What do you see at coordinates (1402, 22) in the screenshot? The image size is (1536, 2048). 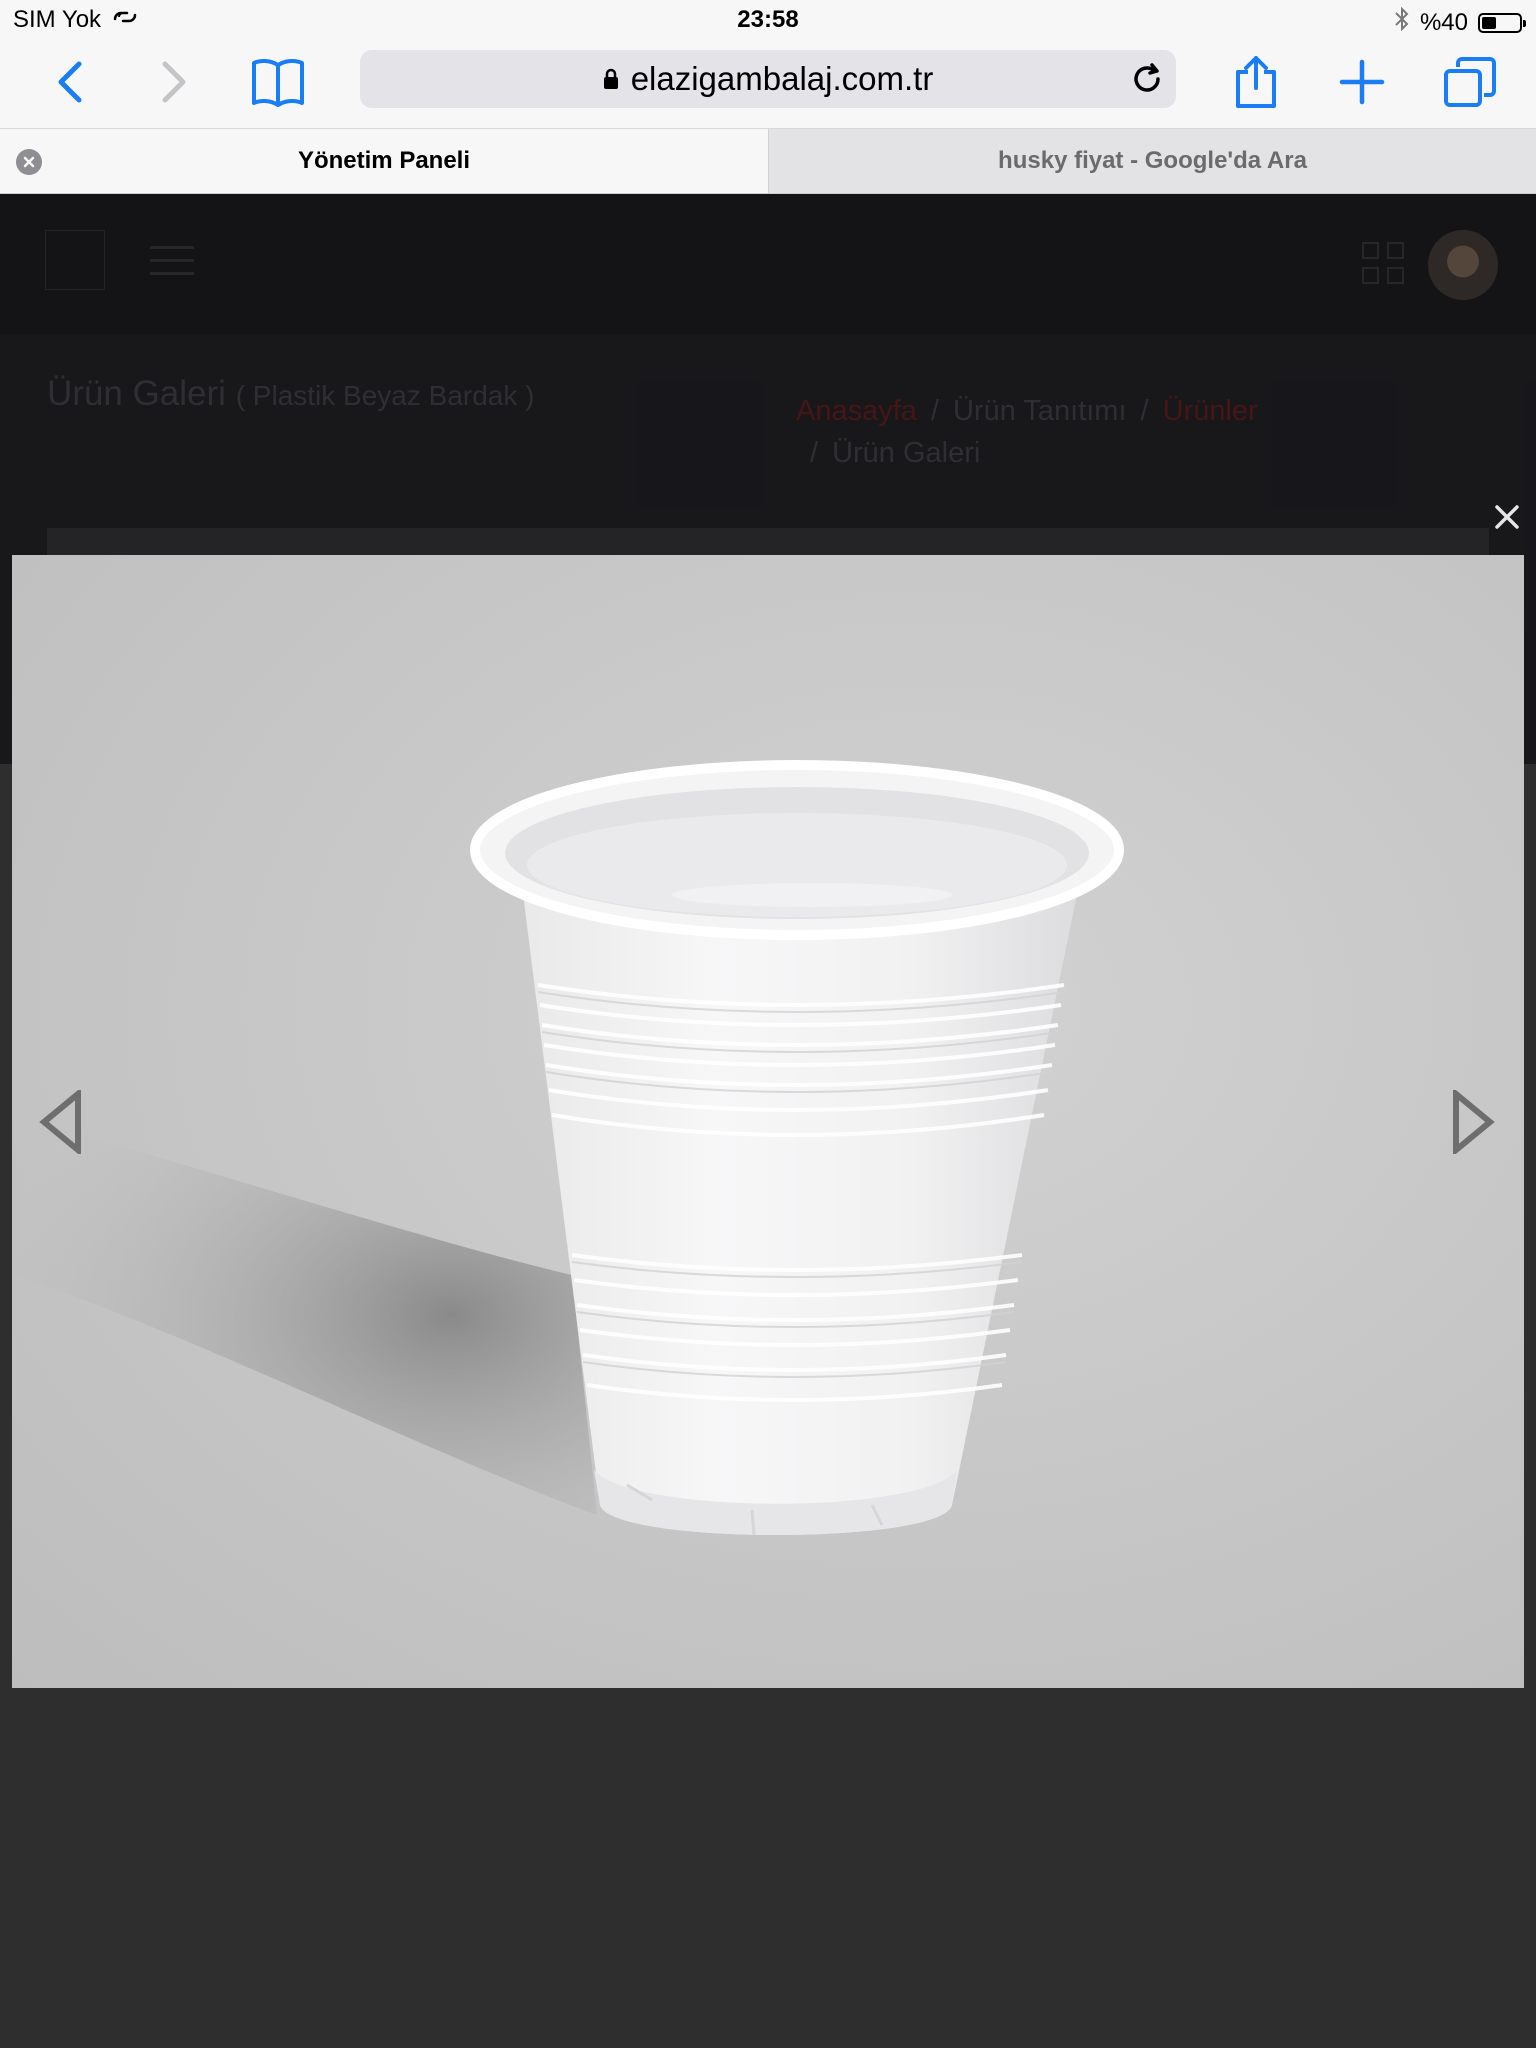 I see `bluetooth-icon` at bounding box center [1402, 22].